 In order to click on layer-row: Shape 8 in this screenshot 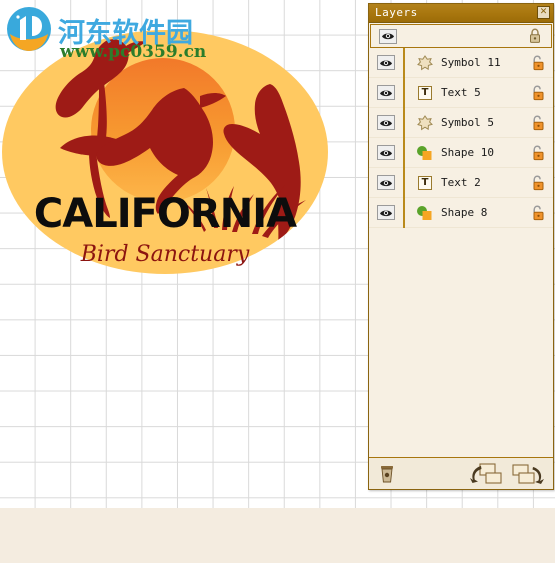, I will do `click(461, 212)`.